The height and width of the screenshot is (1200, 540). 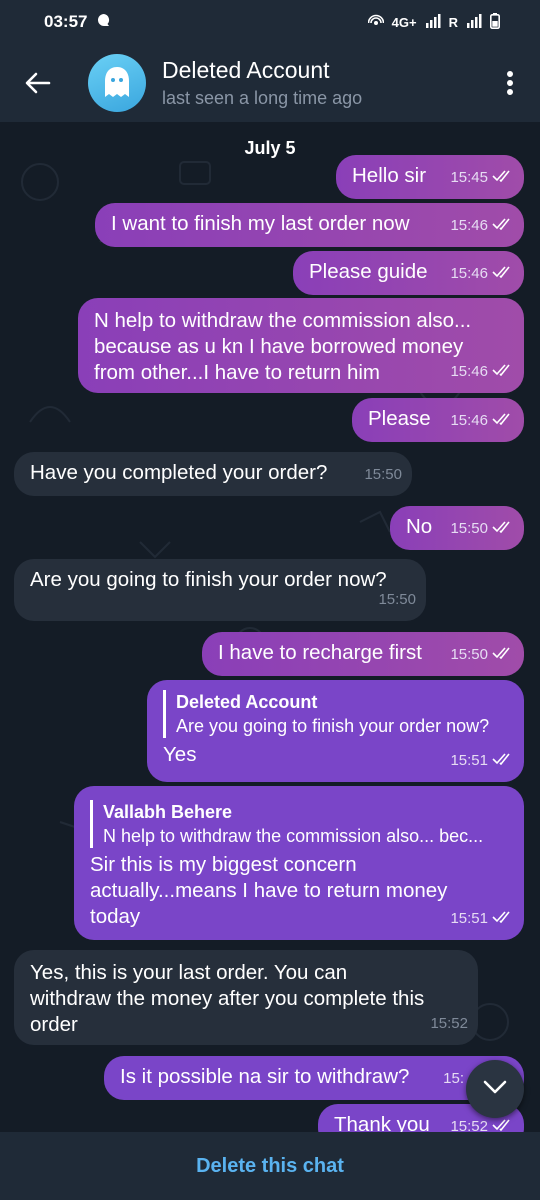 I want to click on message-text-line: because as u kn I have borrowed money, so click(x=279, y=346).